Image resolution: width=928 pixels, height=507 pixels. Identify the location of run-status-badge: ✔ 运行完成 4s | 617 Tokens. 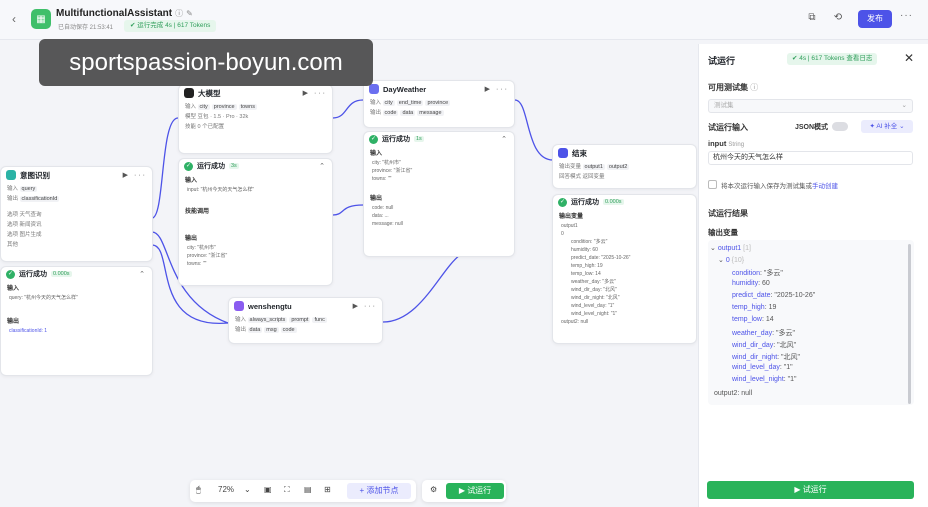
(170, 26).